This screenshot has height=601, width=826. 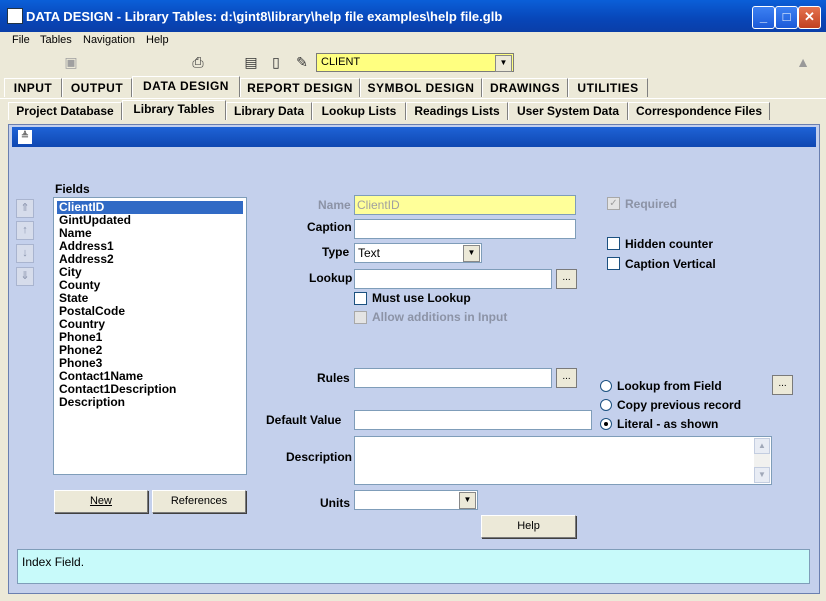 What do you see at coordinates (360, 317) in the screenshot?
I see `allow-additions-checkbox` at bounding box center [360, 317].